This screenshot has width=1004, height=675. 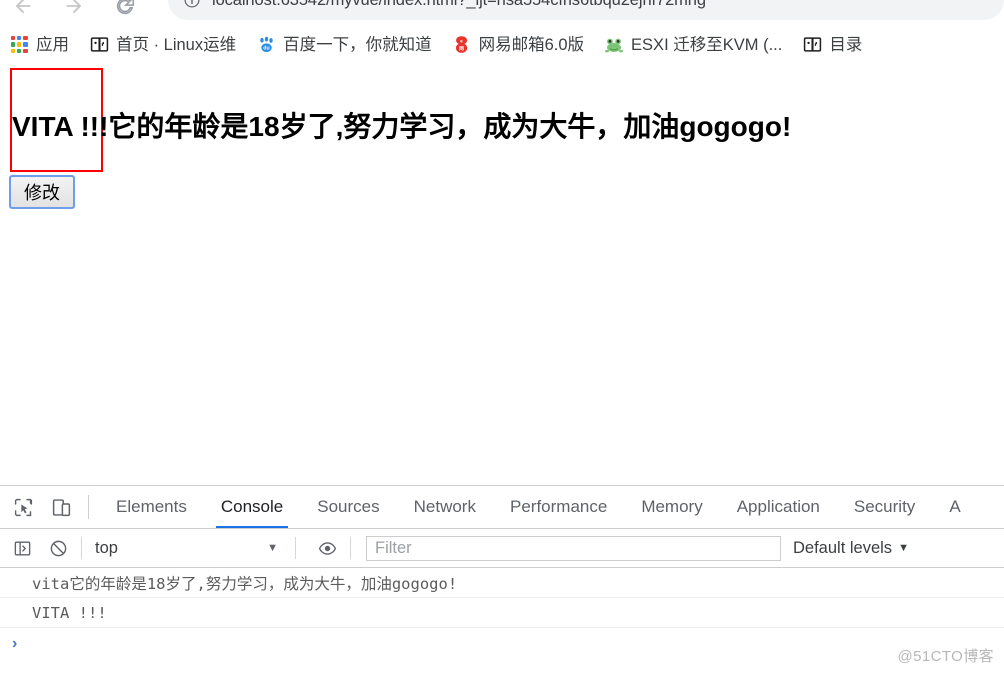 What do you see at coordinates (502, 583) in the screenshot?
I see `console-message: vita它的年龄是18岁了,努力学习，成为大牛，加油gogogo!` at bounding box center [502, 583].